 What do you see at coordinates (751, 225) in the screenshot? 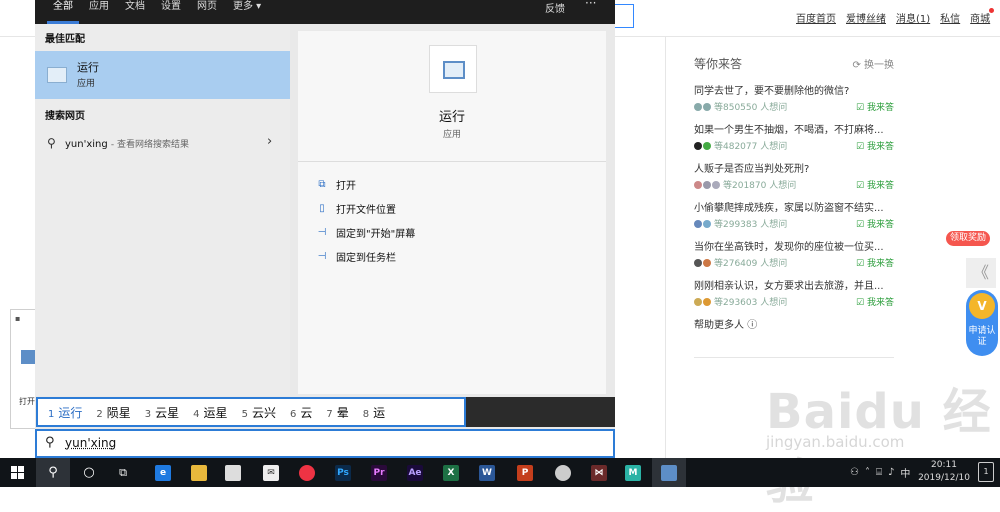
I see `qa-count: 等299383 人想问` at bounding box center [751, 225].